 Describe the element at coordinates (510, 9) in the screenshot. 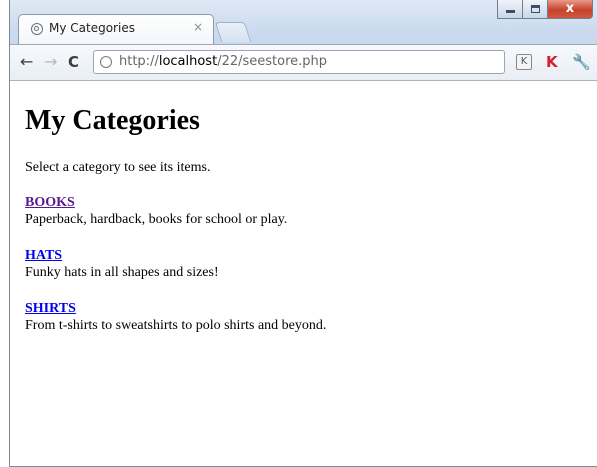

I see `minimize-button` at that location.